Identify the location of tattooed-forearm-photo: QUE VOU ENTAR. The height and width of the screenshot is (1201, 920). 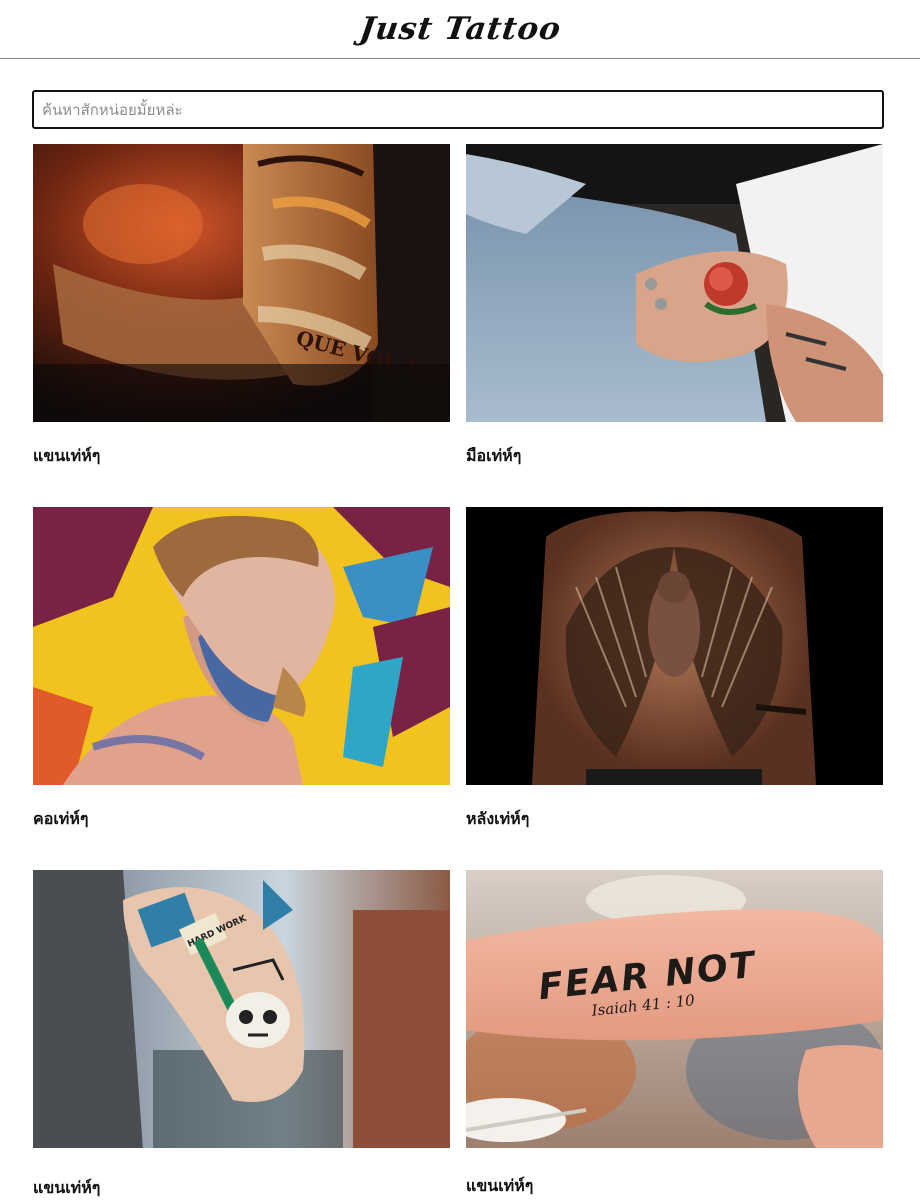
(241, 283).